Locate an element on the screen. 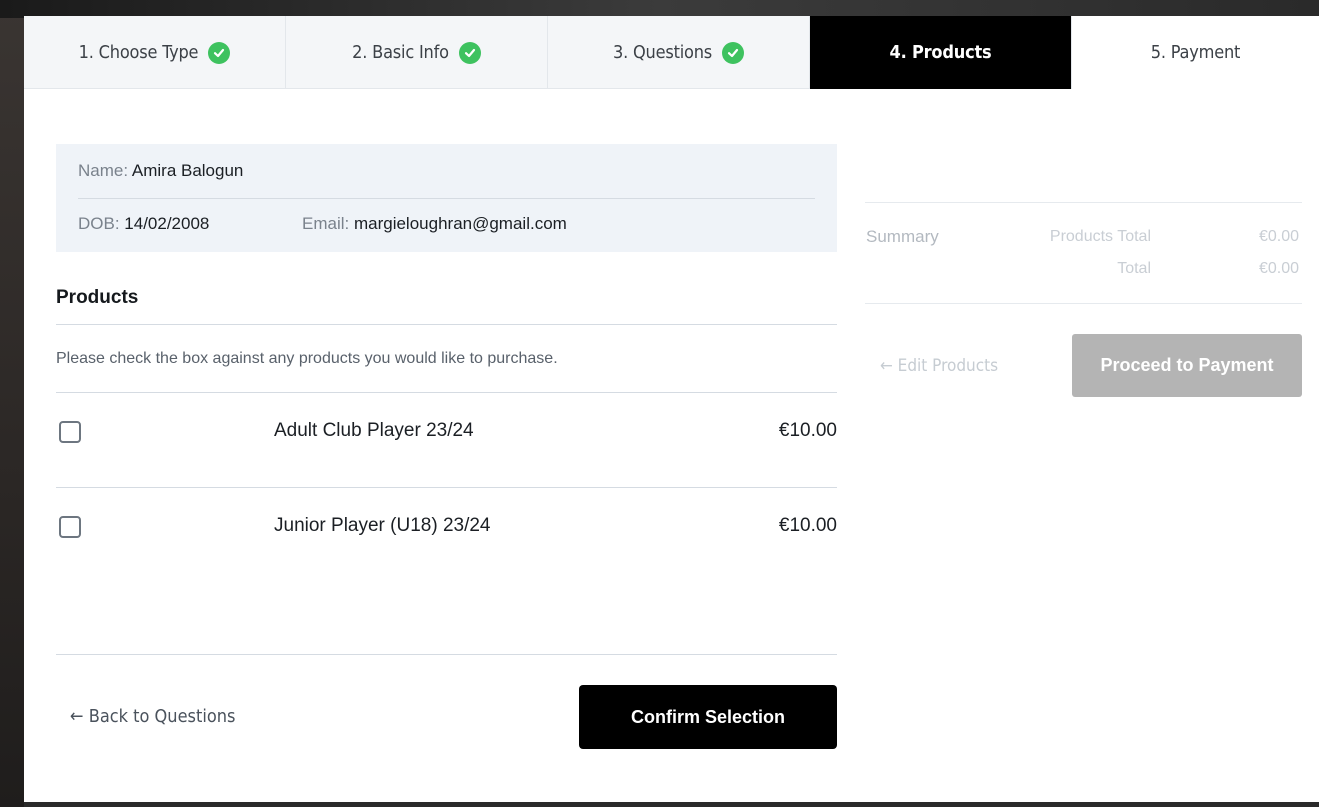  member-name: Amira Balogun is located at coordinates (187, 170).